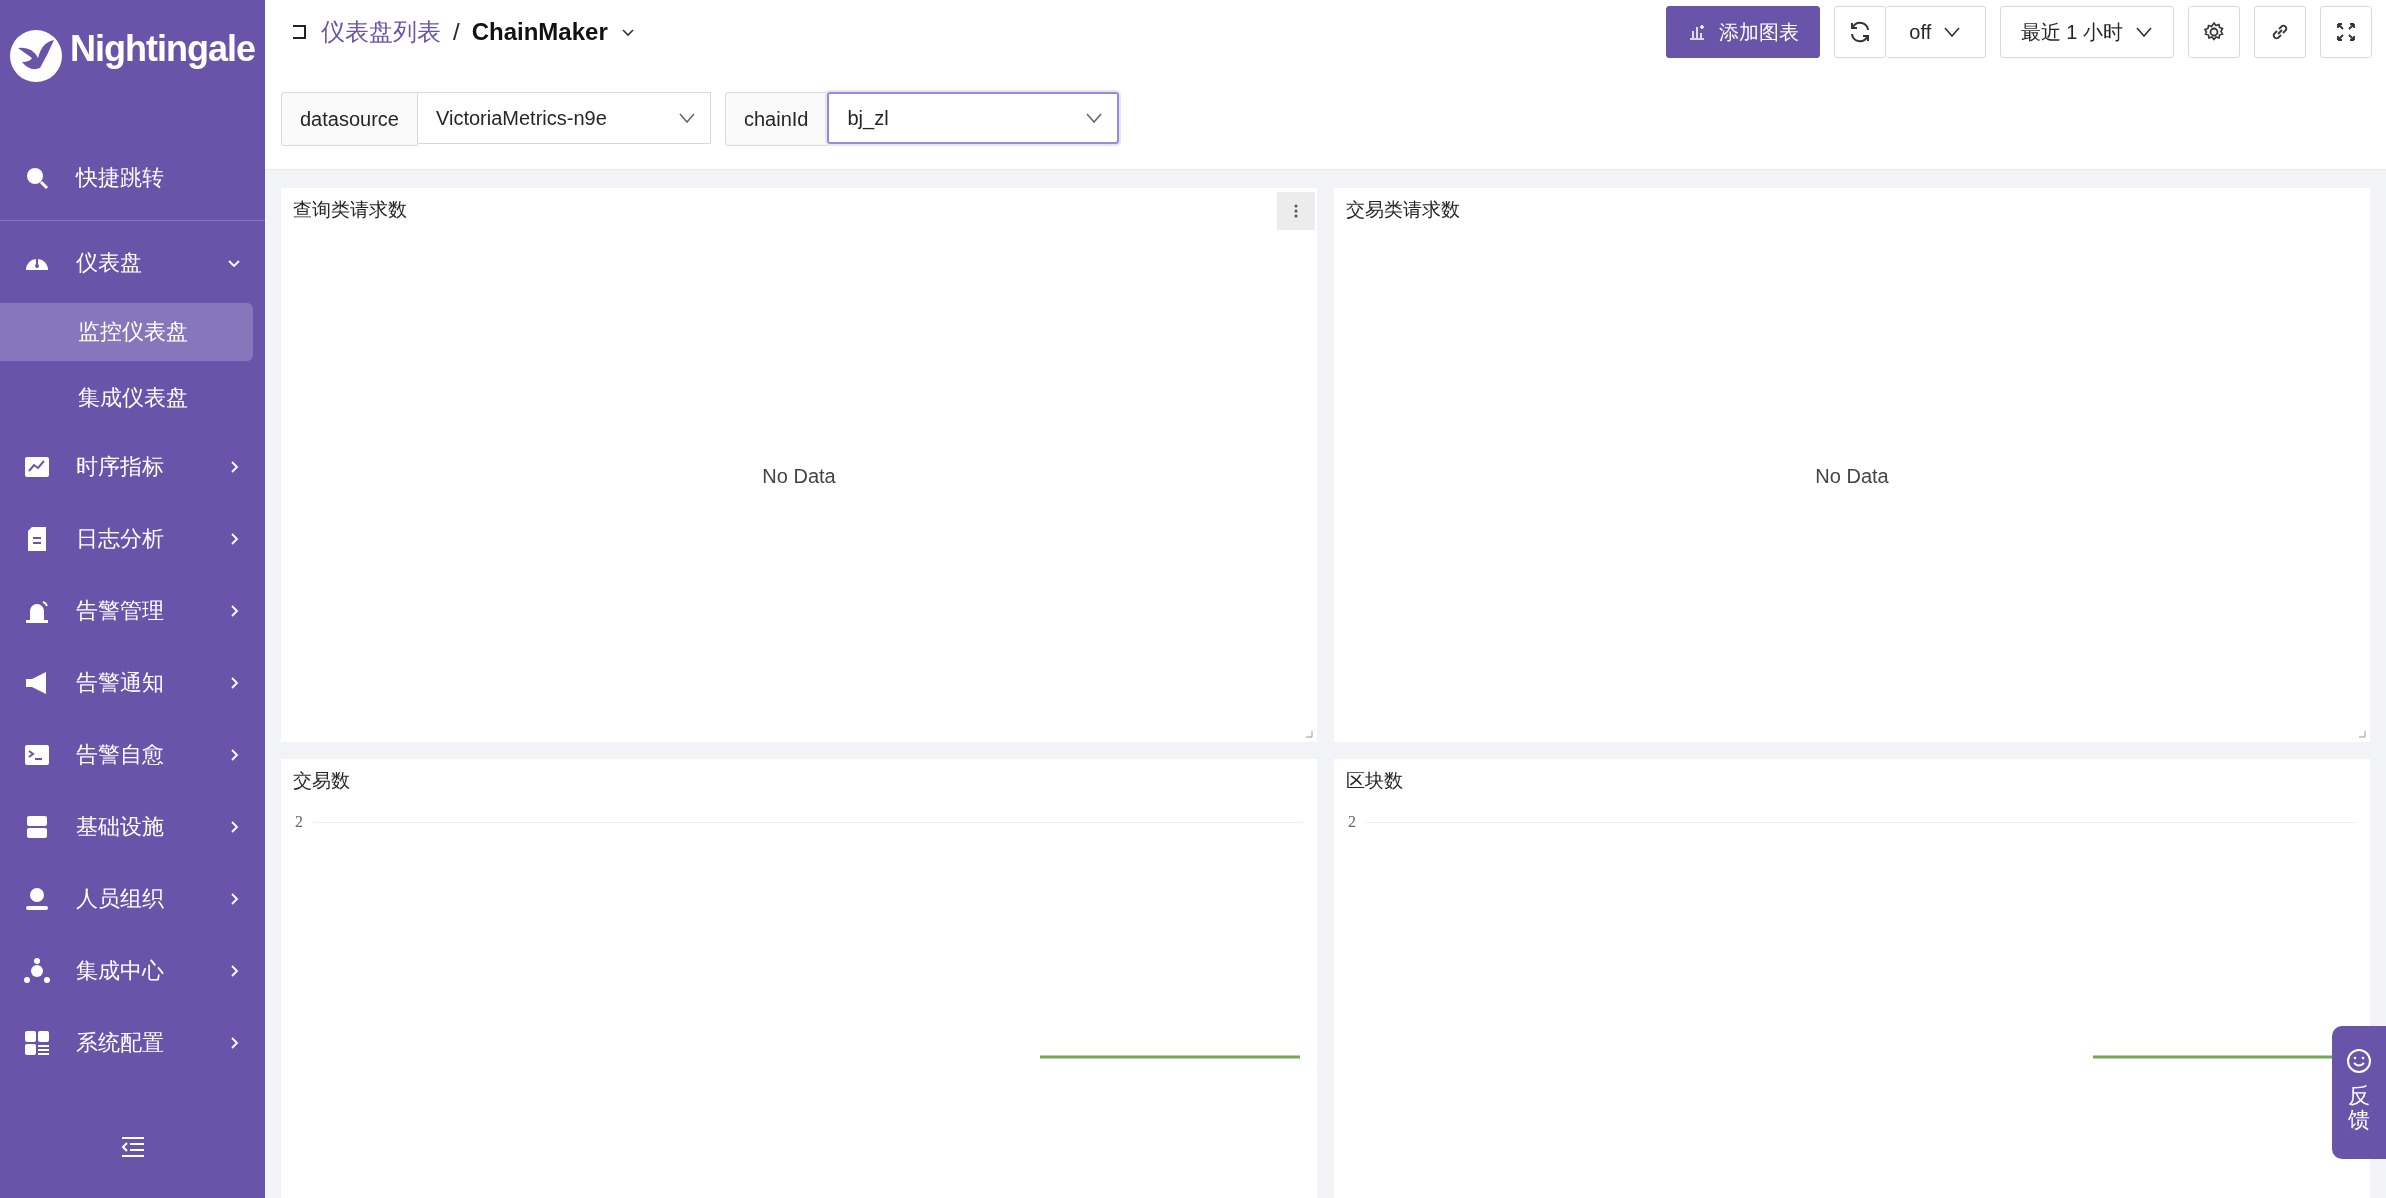  What do you see at coordinates (300, 32) in the screenshot?
I see `back-icon` at bounding box center [300, 32].